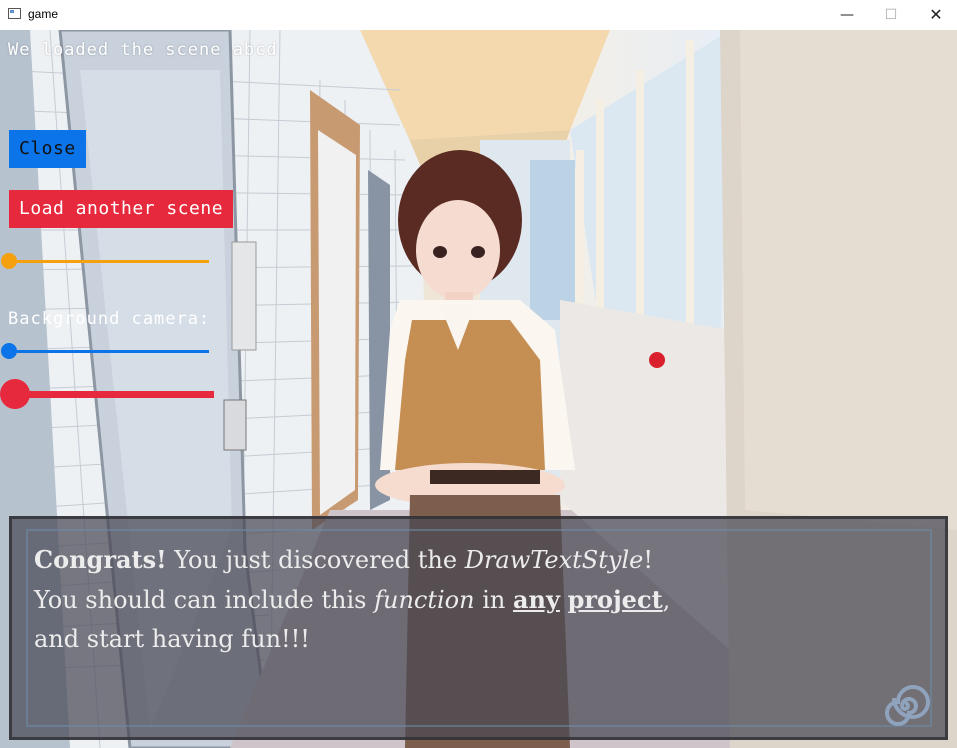  What do you see at coordinates (648, 560) in the screenshot?
I see `dialog-line-1-end: !` at bounding box center [648, 560].